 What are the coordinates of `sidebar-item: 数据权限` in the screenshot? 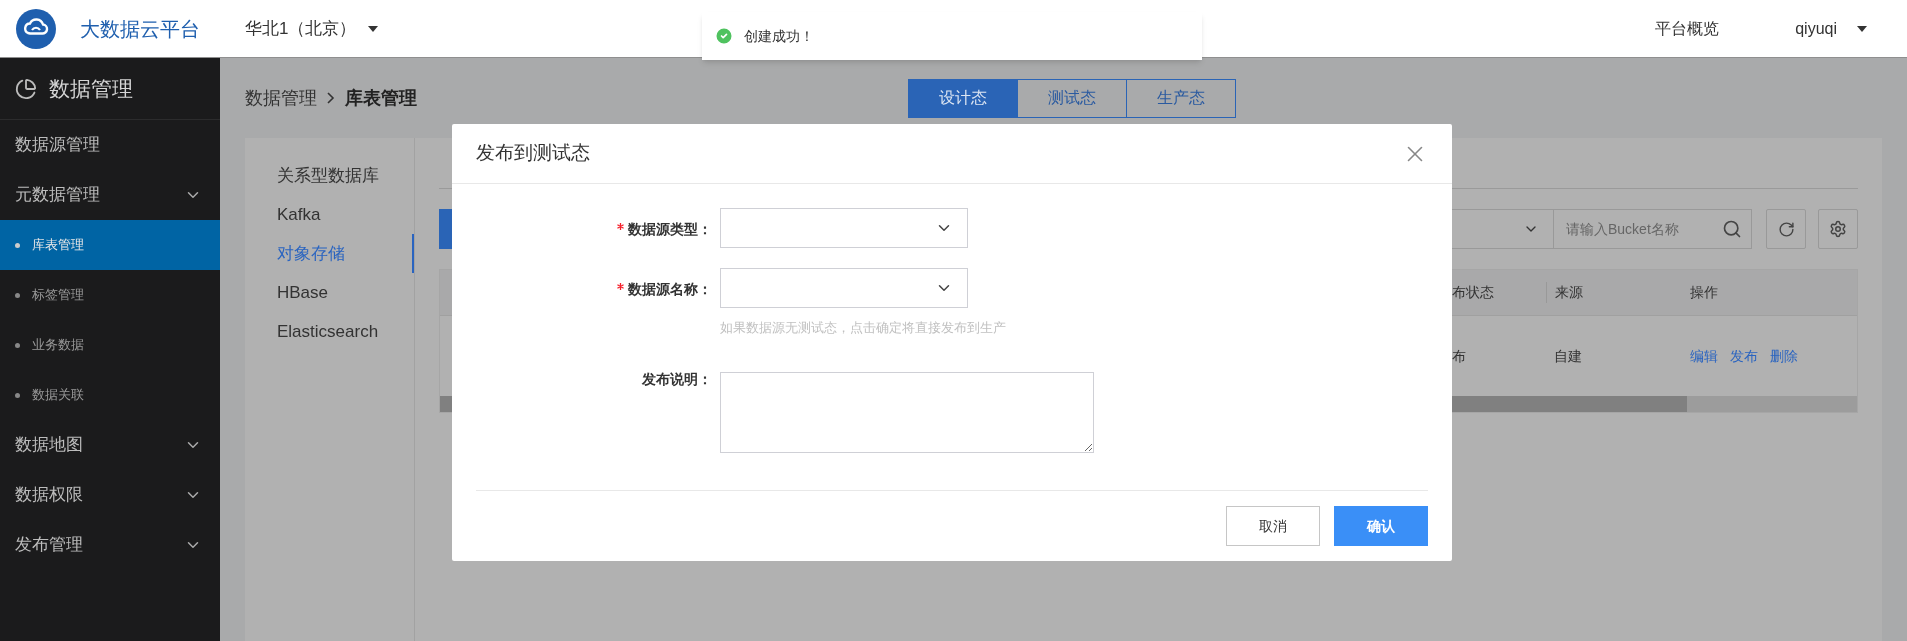 It's located at (110, 495).